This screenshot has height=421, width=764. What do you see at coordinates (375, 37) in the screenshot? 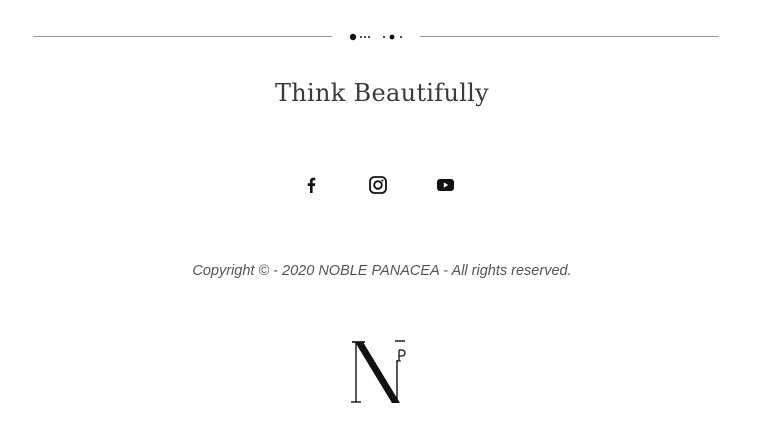
I see `divider-ornament-icon` at bounding box center [375, 37].